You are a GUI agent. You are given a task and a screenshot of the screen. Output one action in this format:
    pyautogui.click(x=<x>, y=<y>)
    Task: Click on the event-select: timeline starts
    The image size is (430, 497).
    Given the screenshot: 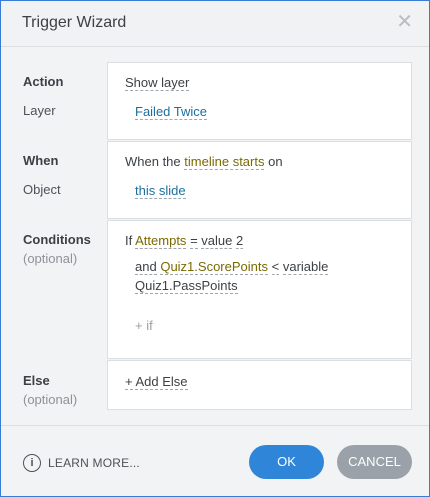 What is the action you would take?
    pyautogui.click(x=224, y=162)
    